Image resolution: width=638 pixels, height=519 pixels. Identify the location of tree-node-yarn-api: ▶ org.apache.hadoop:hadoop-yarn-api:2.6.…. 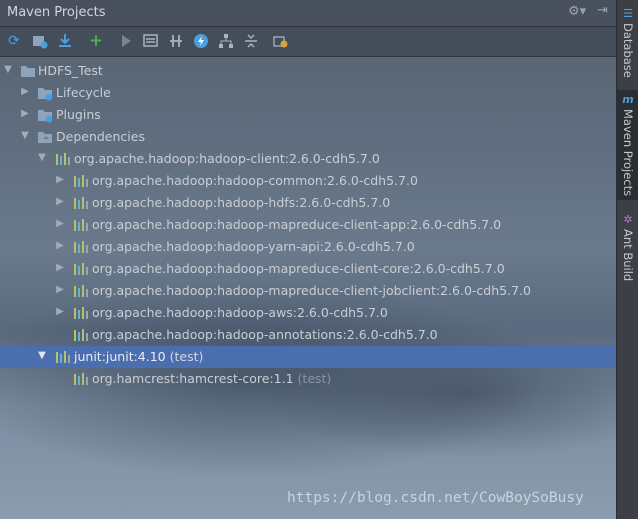
(308, 247).